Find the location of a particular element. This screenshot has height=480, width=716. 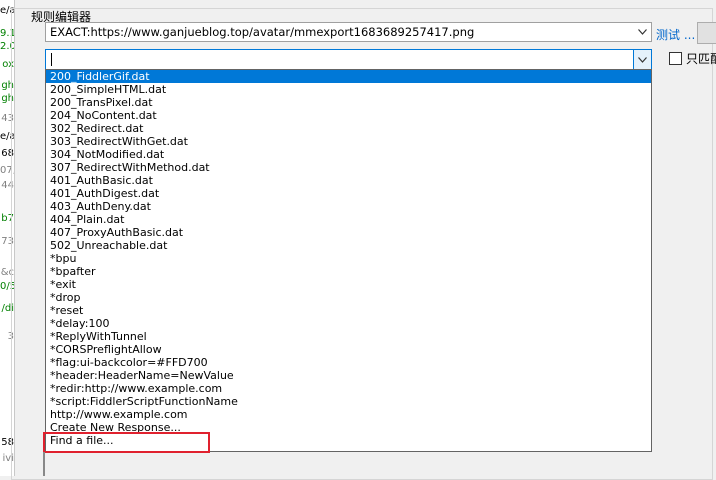

dropdown-option: 403_AuthDeny.dat is located at coordinates (348, 206).